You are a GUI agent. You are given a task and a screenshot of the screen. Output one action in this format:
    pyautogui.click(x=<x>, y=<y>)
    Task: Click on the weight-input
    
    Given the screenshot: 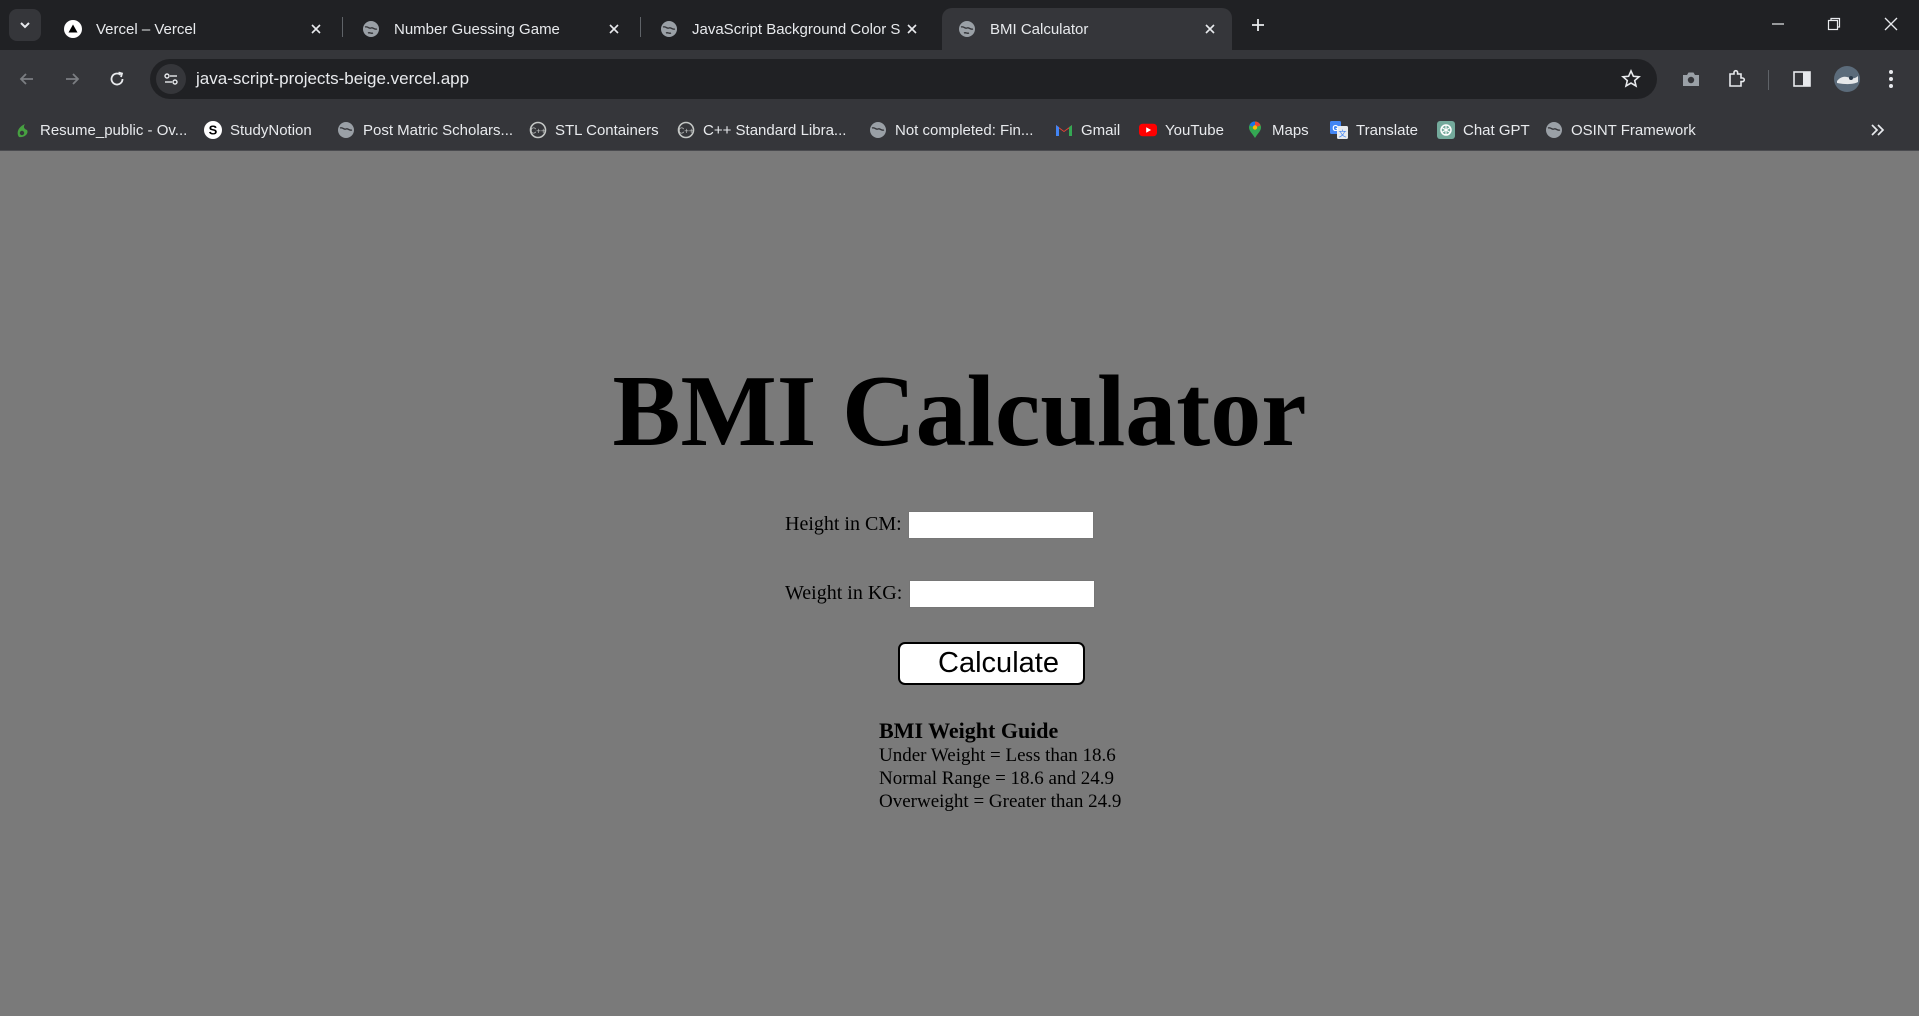 What is the action you would take?
    pyautogui.click(x=1002, y=594)
    